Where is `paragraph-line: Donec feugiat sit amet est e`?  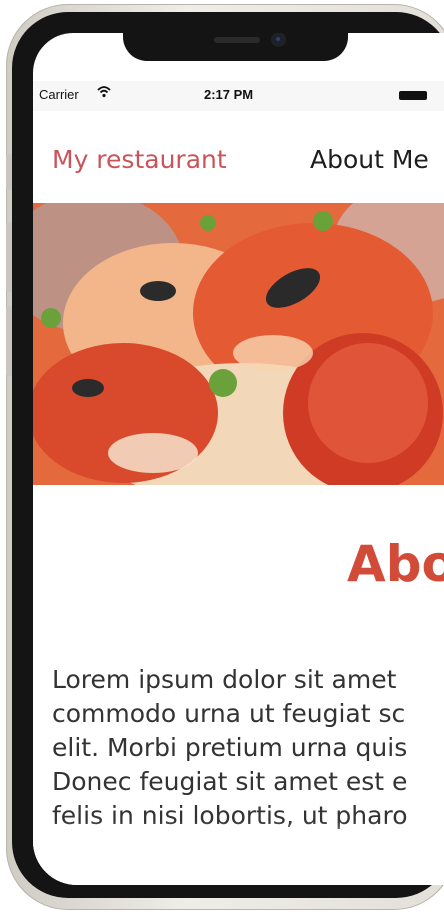
paragraph-line: Donec feugiat sit amet est e is located at coordinates (230, 781).